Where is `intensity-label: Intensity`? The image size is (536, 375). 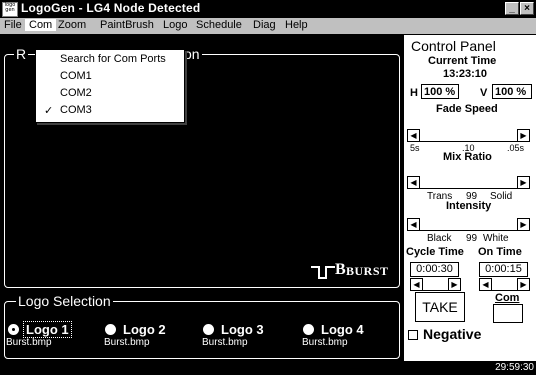 intensity-label: Intensity is located at coordinates (469, 206).